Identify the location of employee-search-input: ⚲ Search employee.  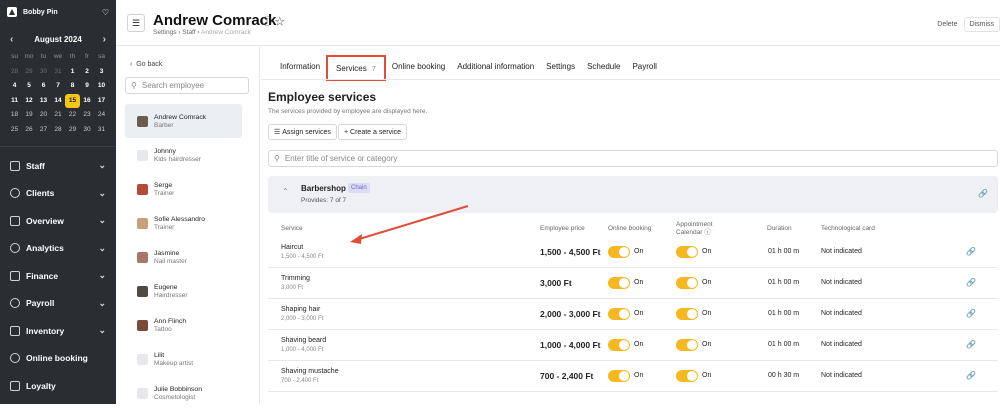
(187, 85).